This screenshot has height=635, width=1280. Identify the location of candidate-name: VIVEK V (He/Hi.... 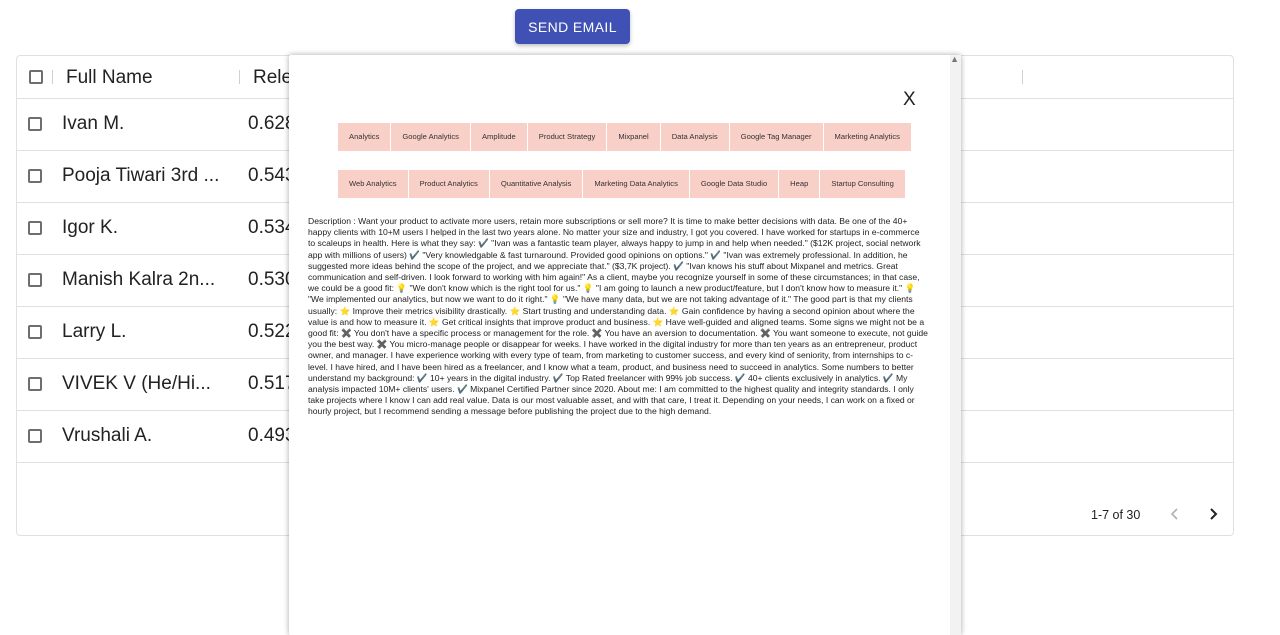
(136, 383).